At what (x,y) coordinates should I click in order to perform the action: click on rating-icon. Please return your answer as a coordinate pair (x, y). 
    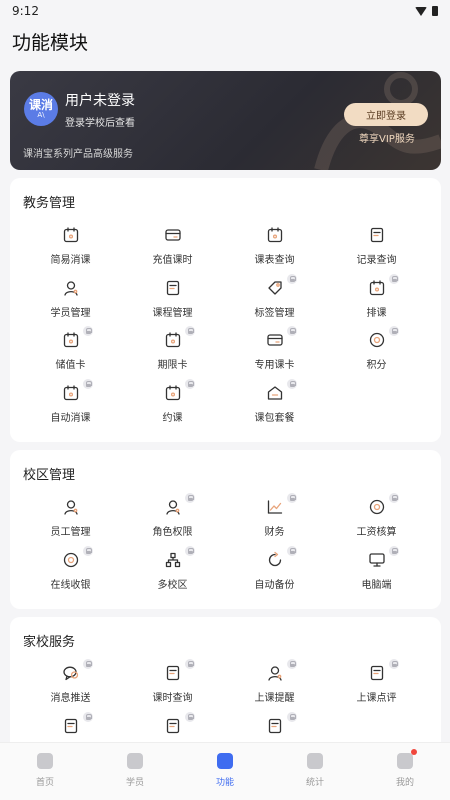
    Looking at the image, I should click on (173, 726).